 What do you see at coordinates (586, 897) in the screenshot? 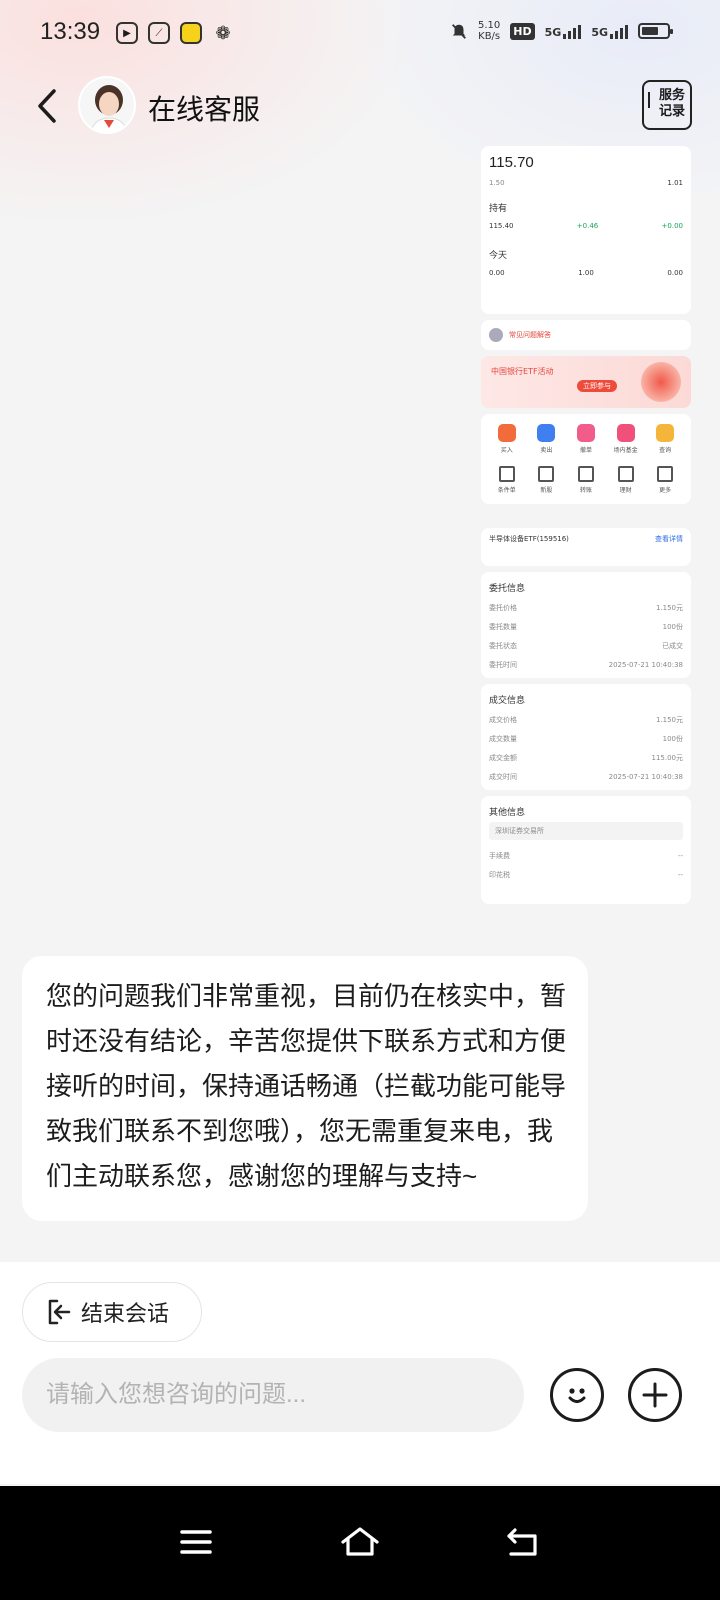
I see `image-fade` at bounding box center [586, 897].